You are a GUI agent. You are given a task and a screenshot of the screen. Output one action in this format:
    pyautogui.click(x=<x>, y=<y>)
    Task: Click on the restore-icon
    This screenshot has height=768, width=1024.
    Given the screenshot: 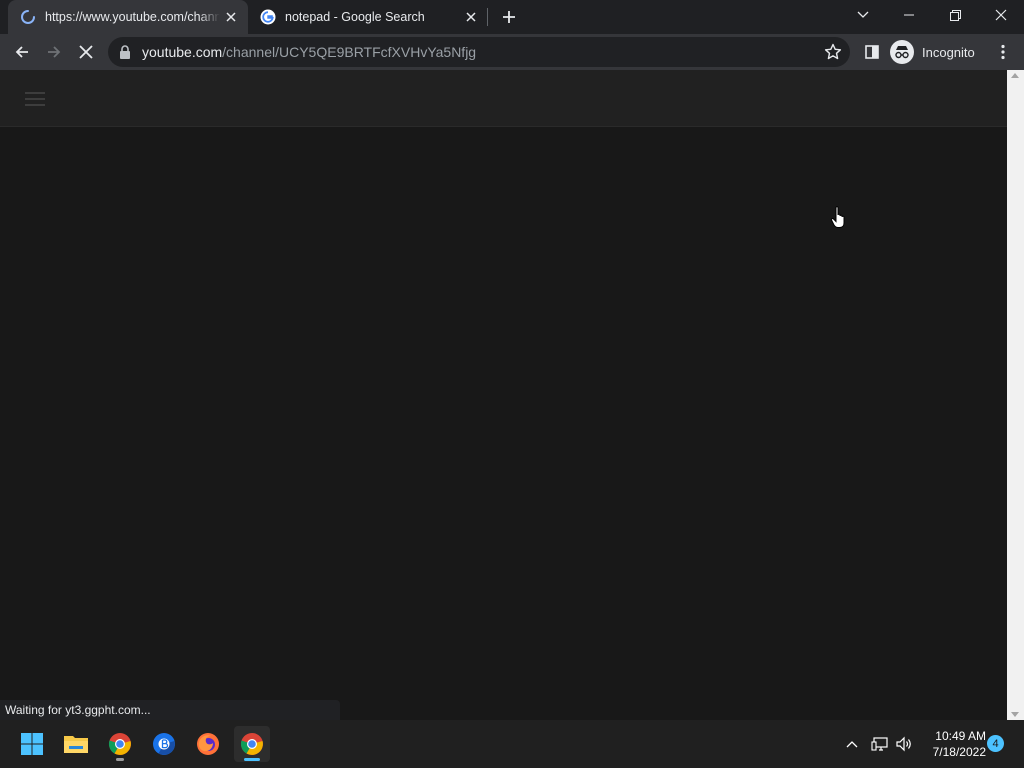 What is the action you would take?
    pyautogui.click(x=955, y=15)
    